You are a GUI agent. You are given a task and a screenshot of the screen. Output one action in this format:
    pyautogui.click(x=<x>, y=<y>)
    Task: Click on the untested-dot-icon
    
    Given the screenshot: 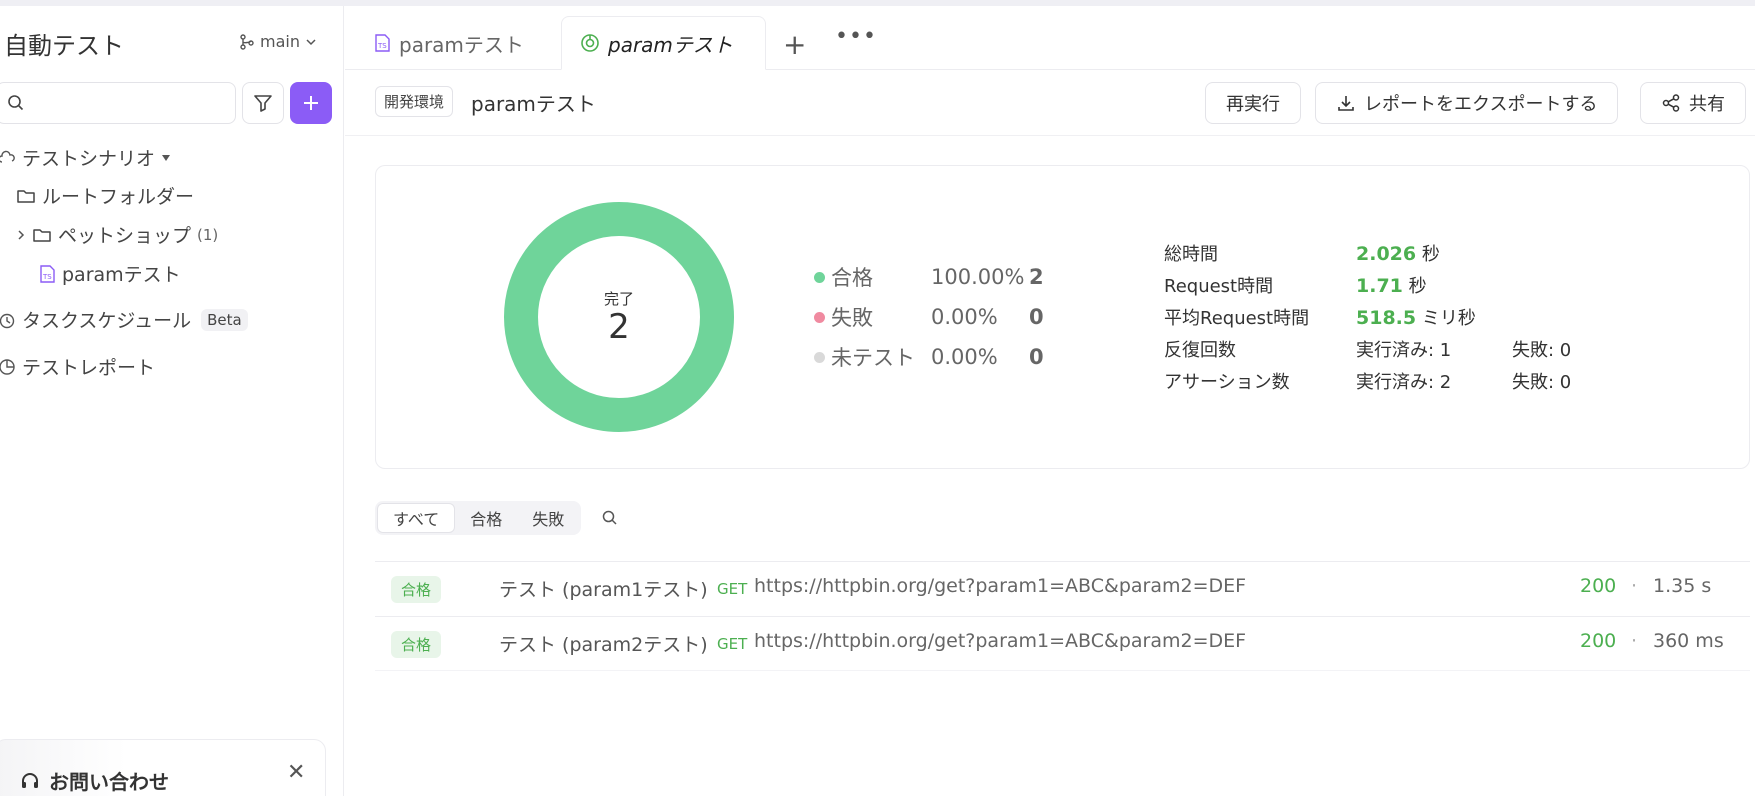 What is the action you would take?
    pyautogui.click(x=819, y=357)
    